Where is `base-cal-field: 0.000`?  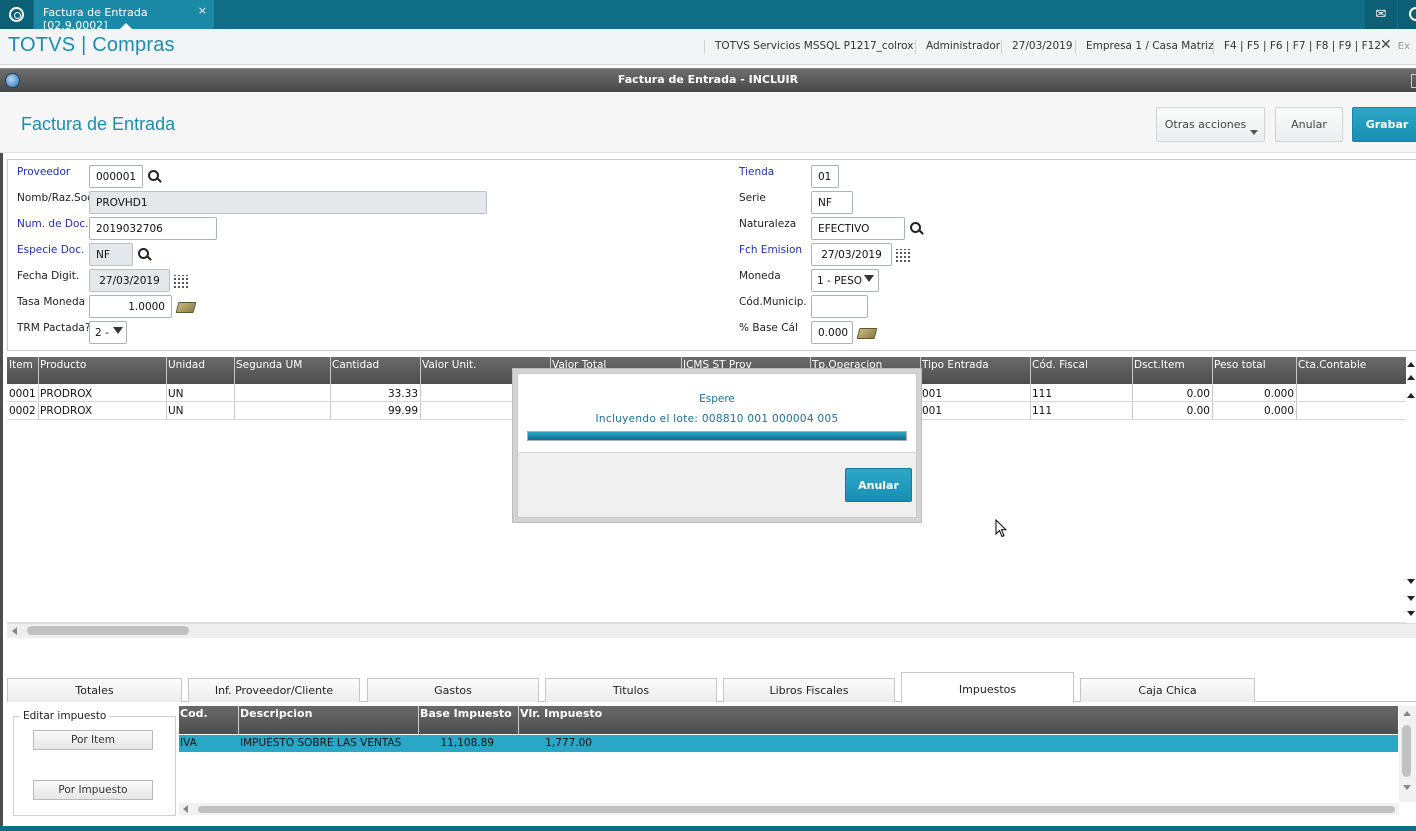
base-cal-field: 0.000 is located at coordinates (832, 332).